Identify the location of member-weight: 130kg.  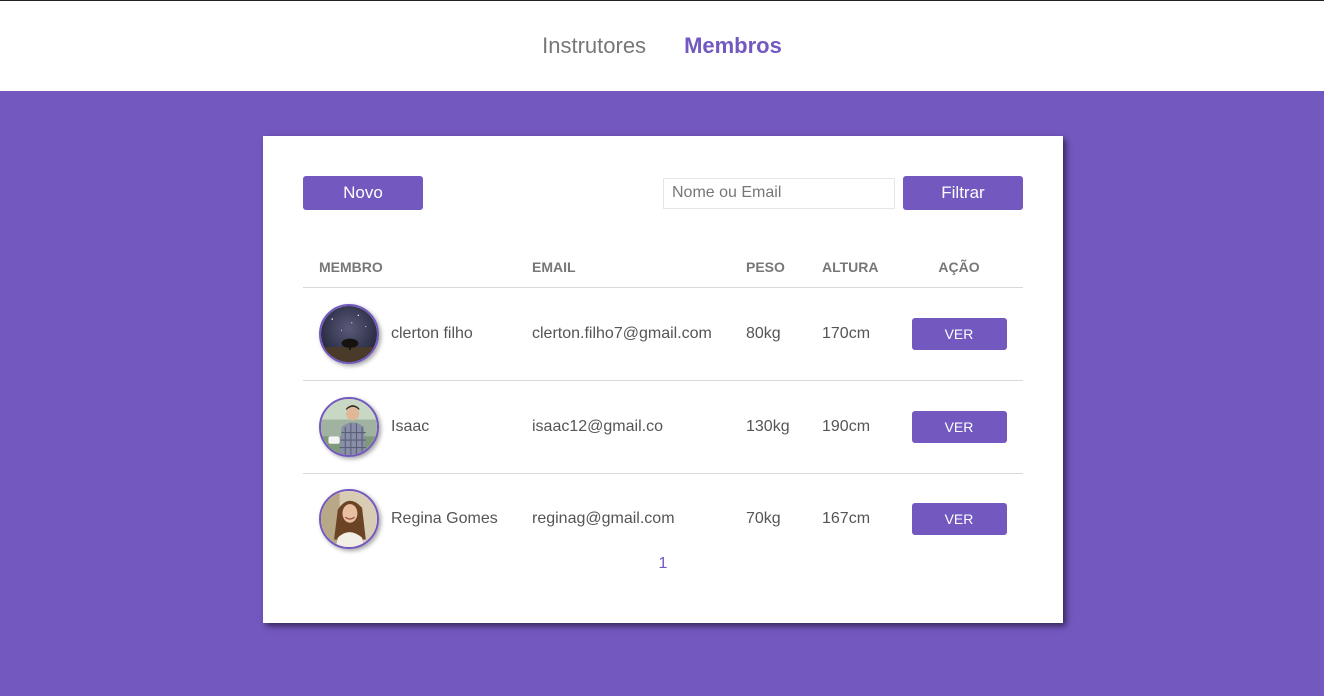
(768, 427).